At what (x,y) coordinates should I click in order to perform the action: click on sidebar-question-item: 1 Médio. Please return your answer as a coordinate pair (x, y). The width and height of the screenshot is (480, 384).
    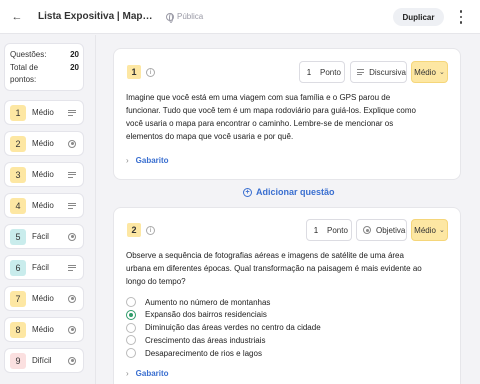
    Looking at the image, I should click on (44, 112).